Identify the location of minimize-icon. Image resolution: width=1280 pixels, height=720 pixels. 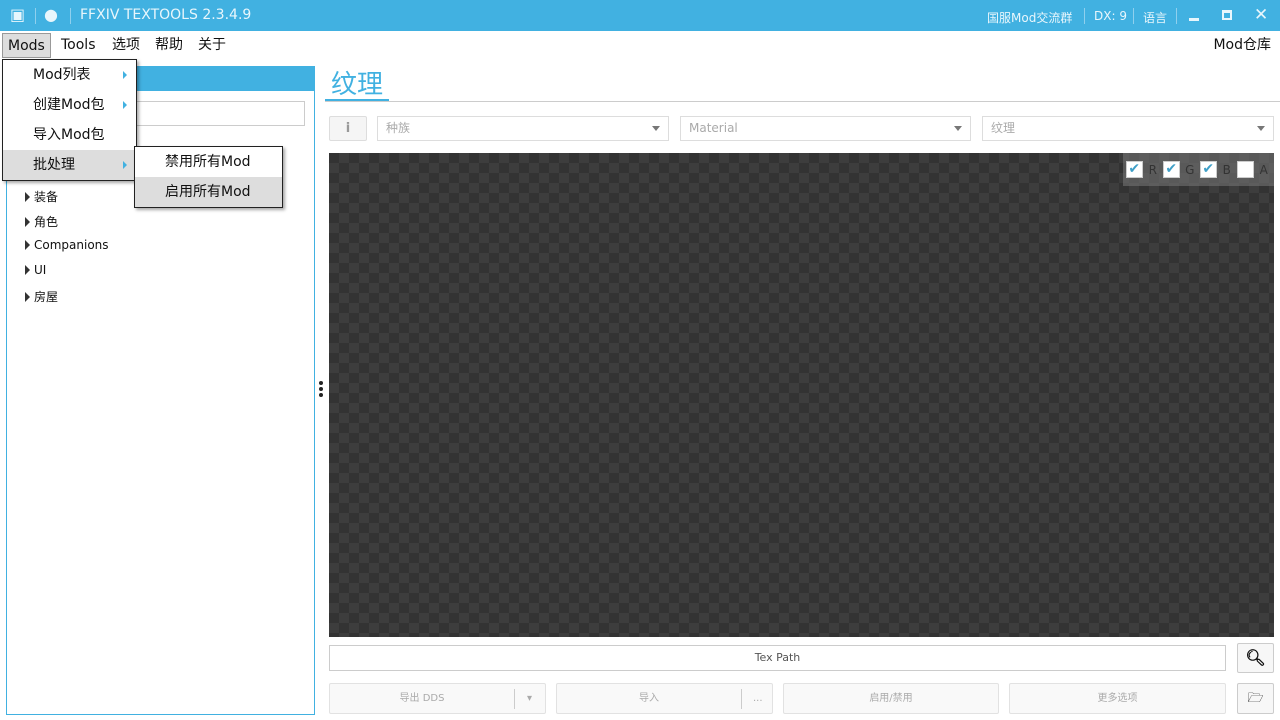
(1194, 19).